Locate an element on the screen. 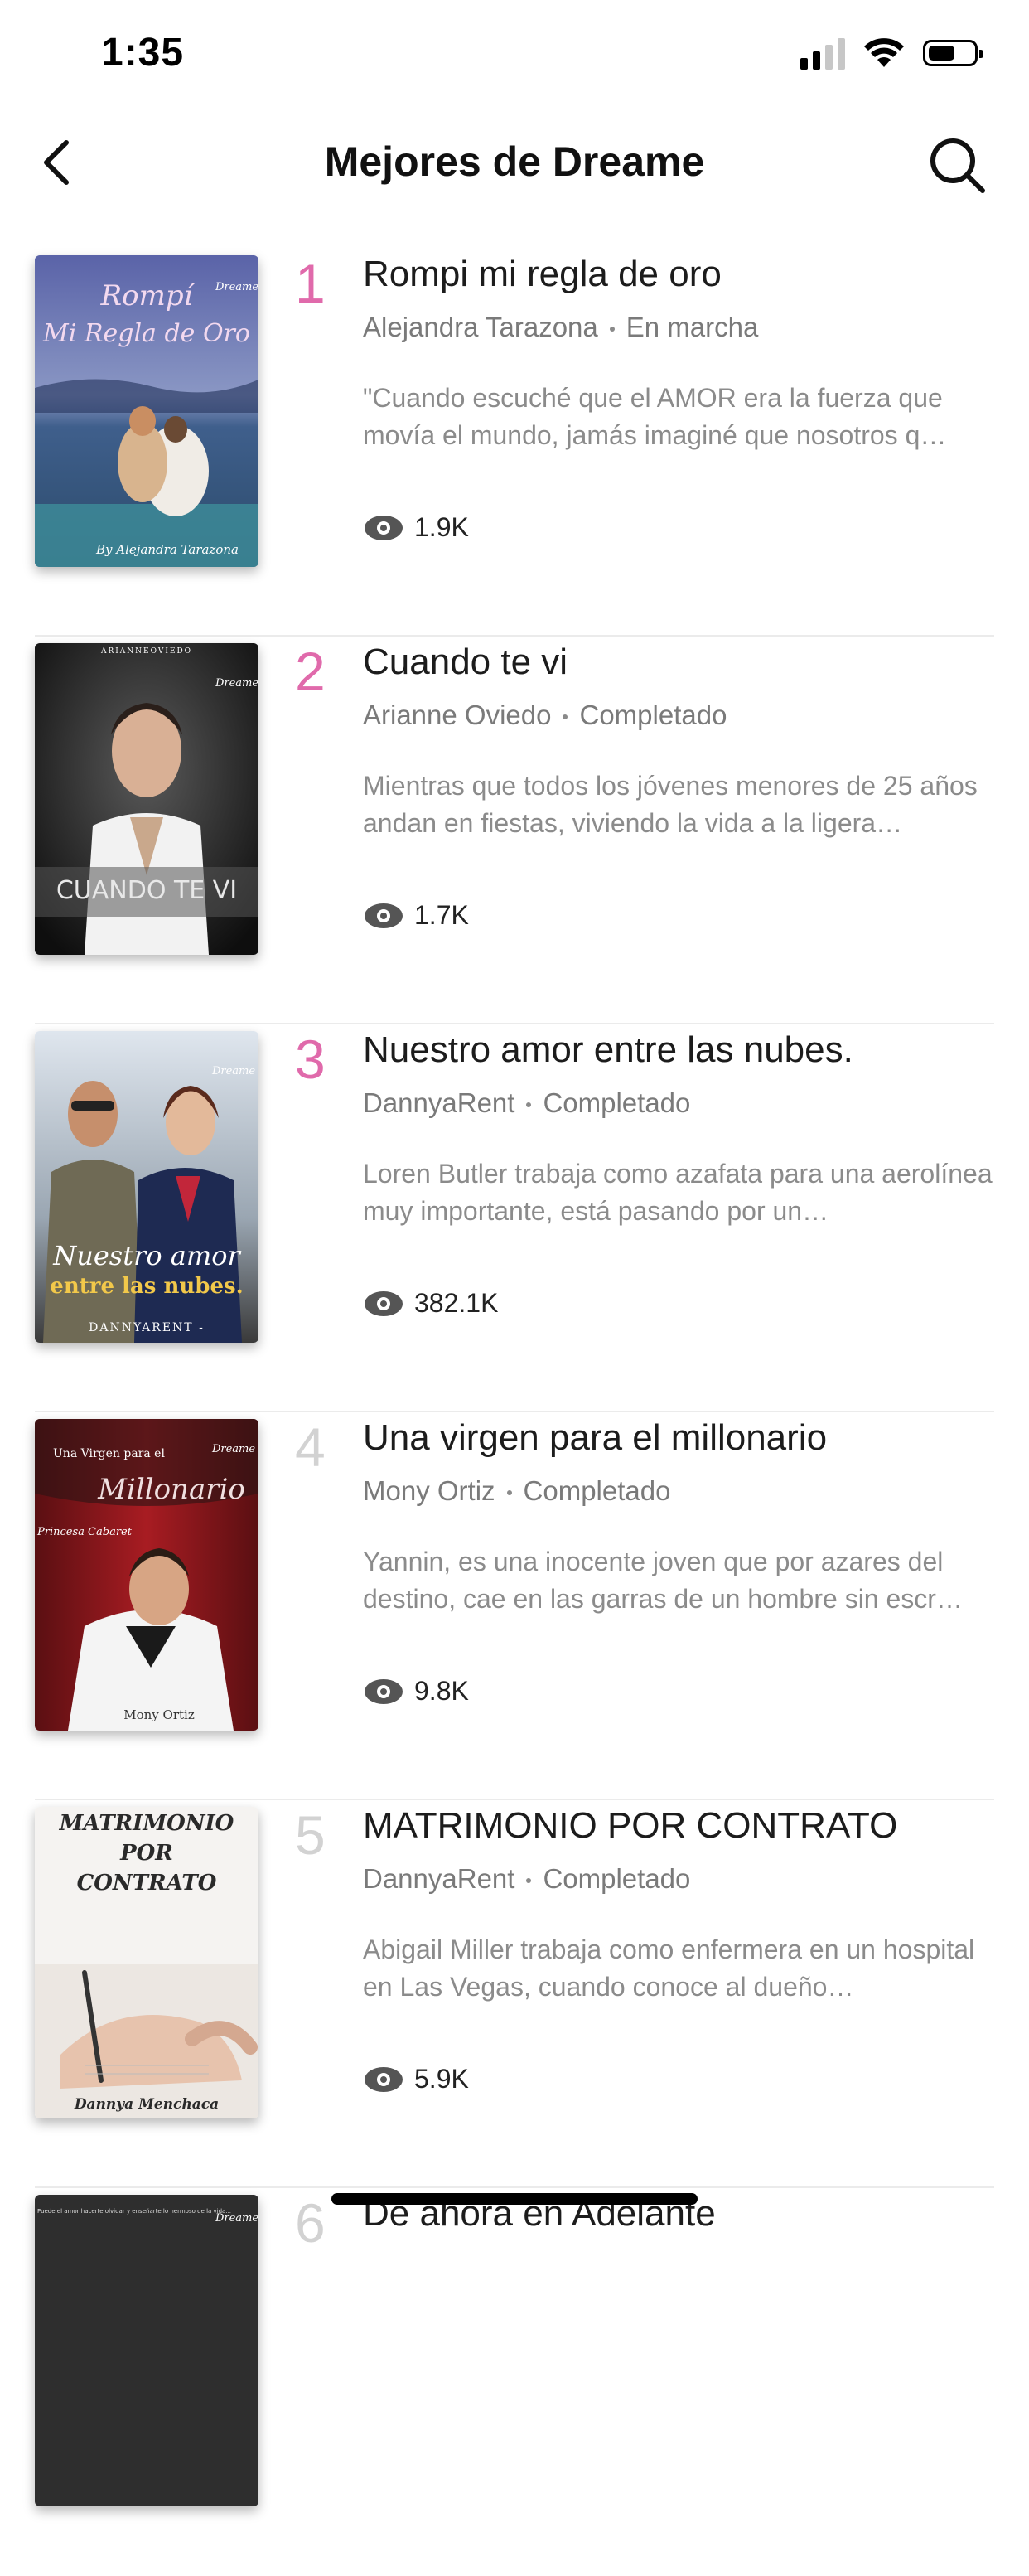 This screenshot has height=2576, width=1029. cover-art: MATRIMONIO POR CONTRATO Dannya Menchaca is located at coordinates (147, 1963).